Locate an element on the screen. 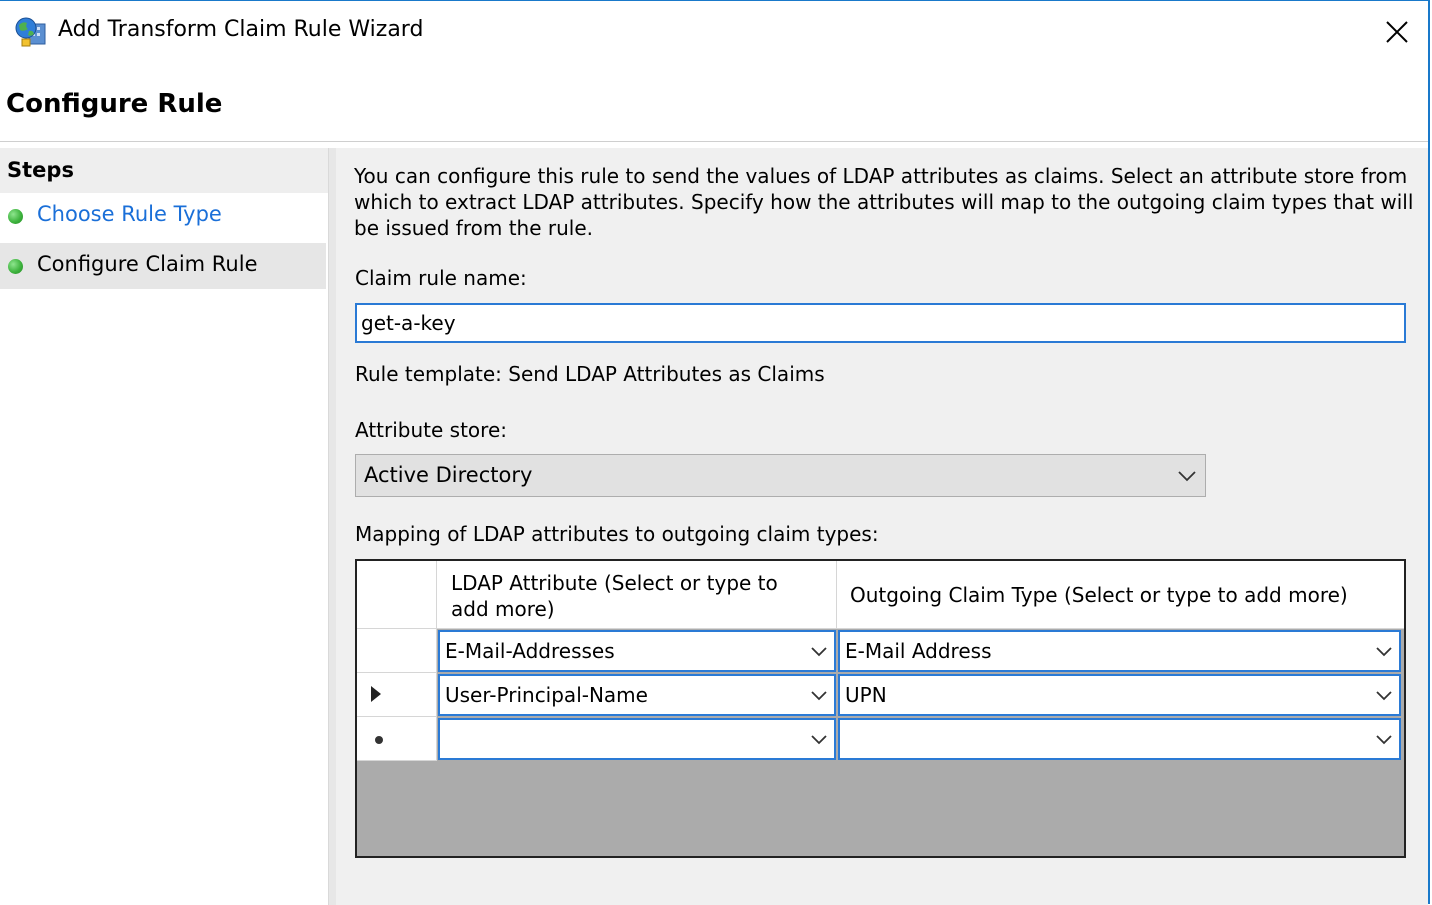  page-title: Configure Rule is located at coordinates (114, 104).